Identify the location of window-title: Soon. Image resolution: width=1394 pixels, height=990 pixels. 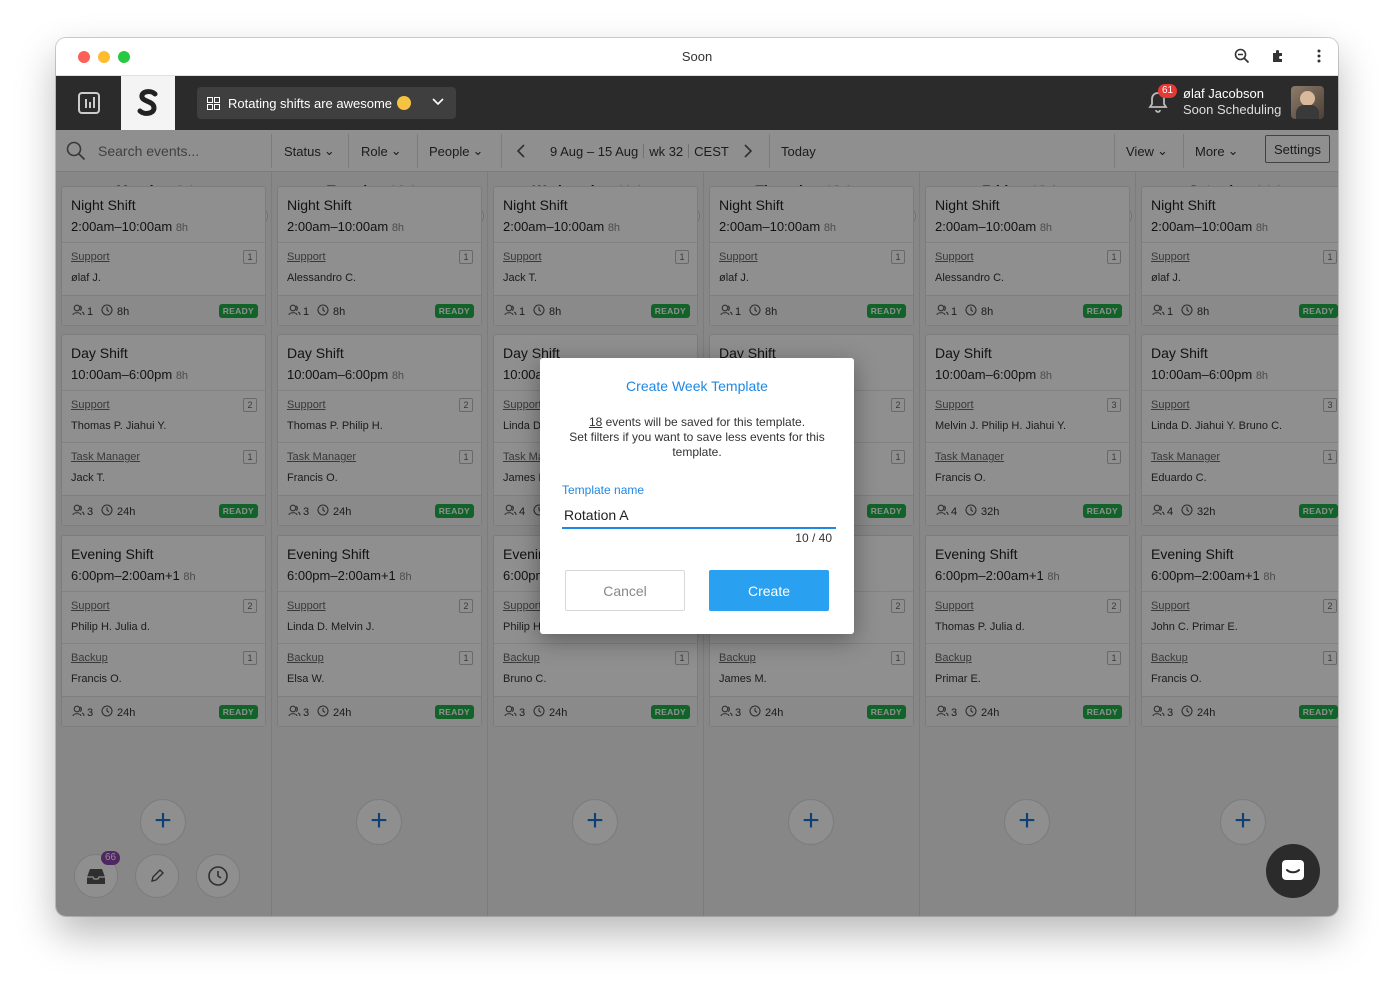
(697, 56).